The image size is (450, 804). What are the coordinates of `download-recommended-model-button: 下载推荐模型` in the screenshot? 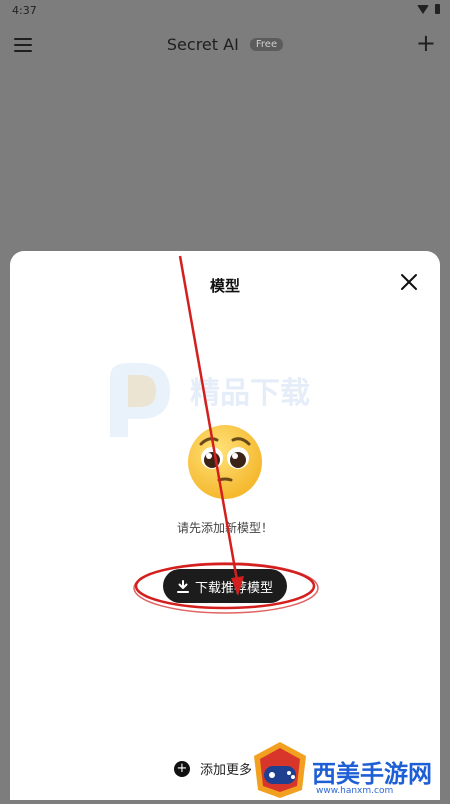 It's located at (225, 586).